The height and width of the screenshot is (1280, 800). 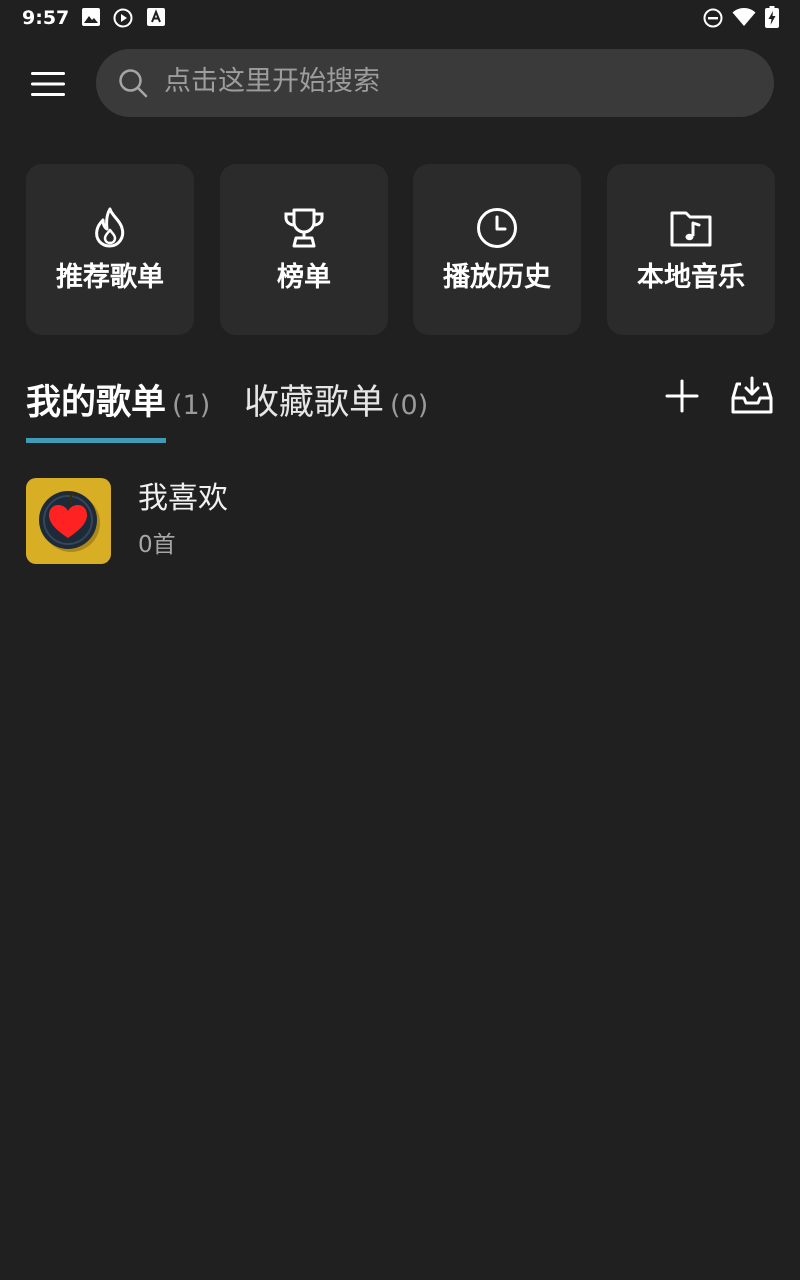 I want to click on status-bar: 9:57, so click(x=400, y=18).